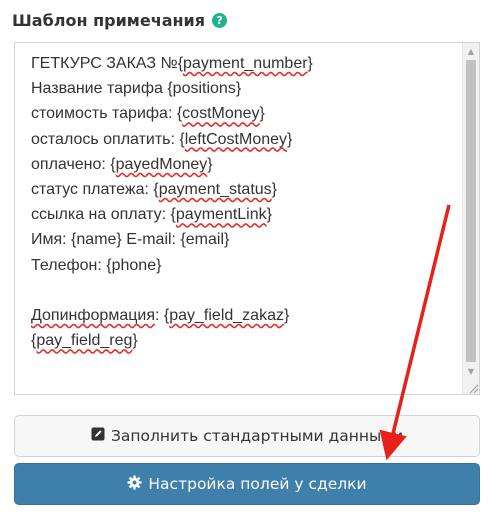 This screenshot has height=520, width=494. I want to click on field-label-row: Шаблон примечания ?, so click(120, 20).